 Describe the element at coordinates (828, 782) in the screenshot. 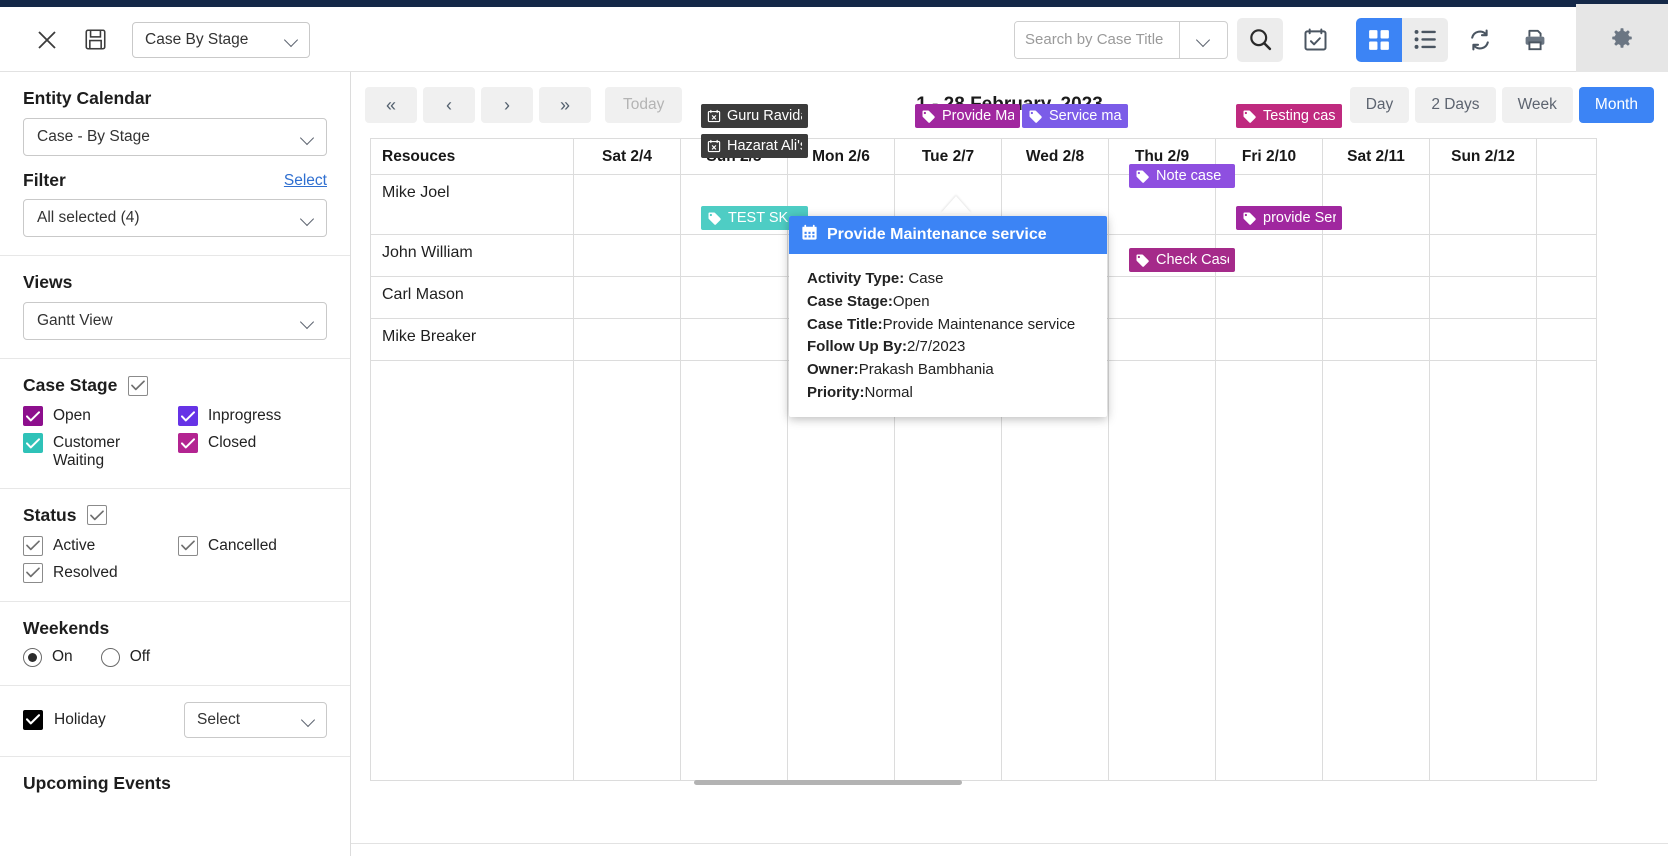

I see `horizontal-scrollbar` at that location.